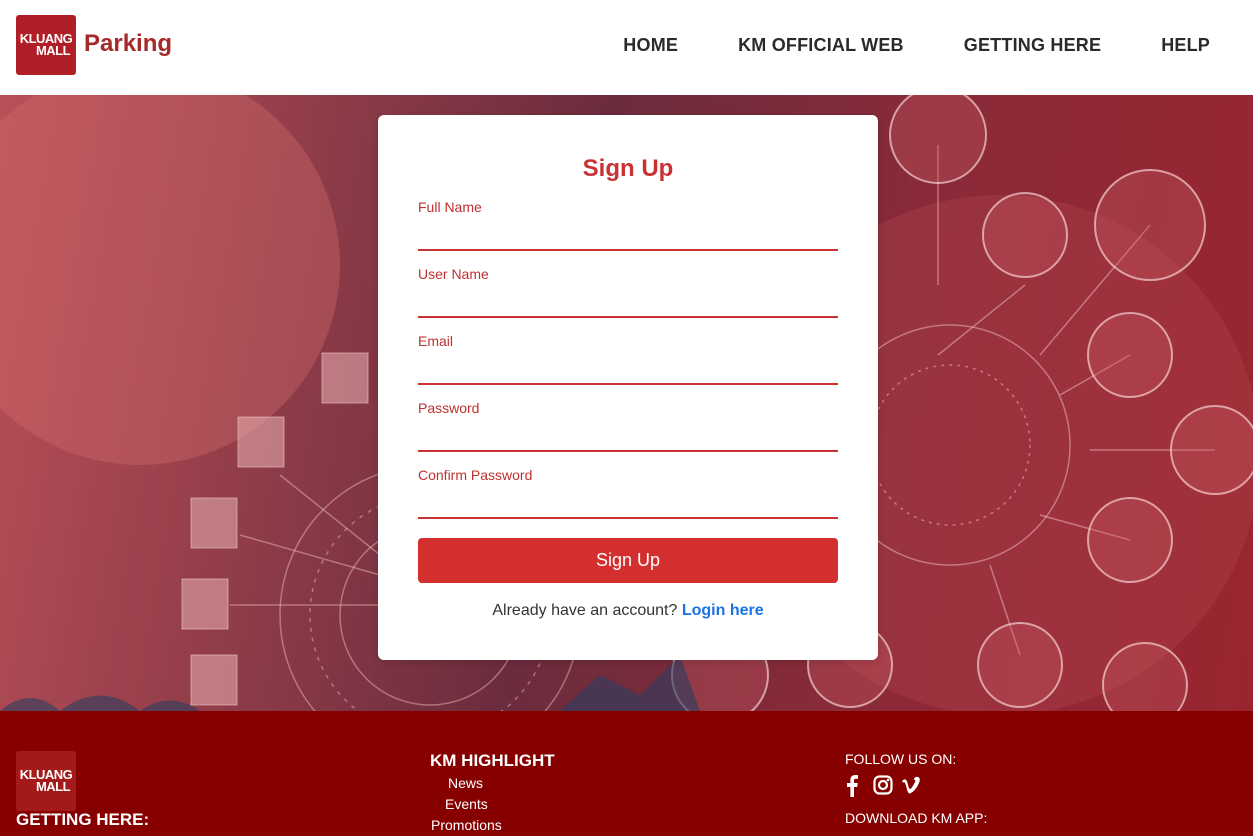 The height and width of the screenshot is (836, 1253). Describe the element at coordinates (911, 787) in the screenshot. I see `vimeo-icon` at that location.